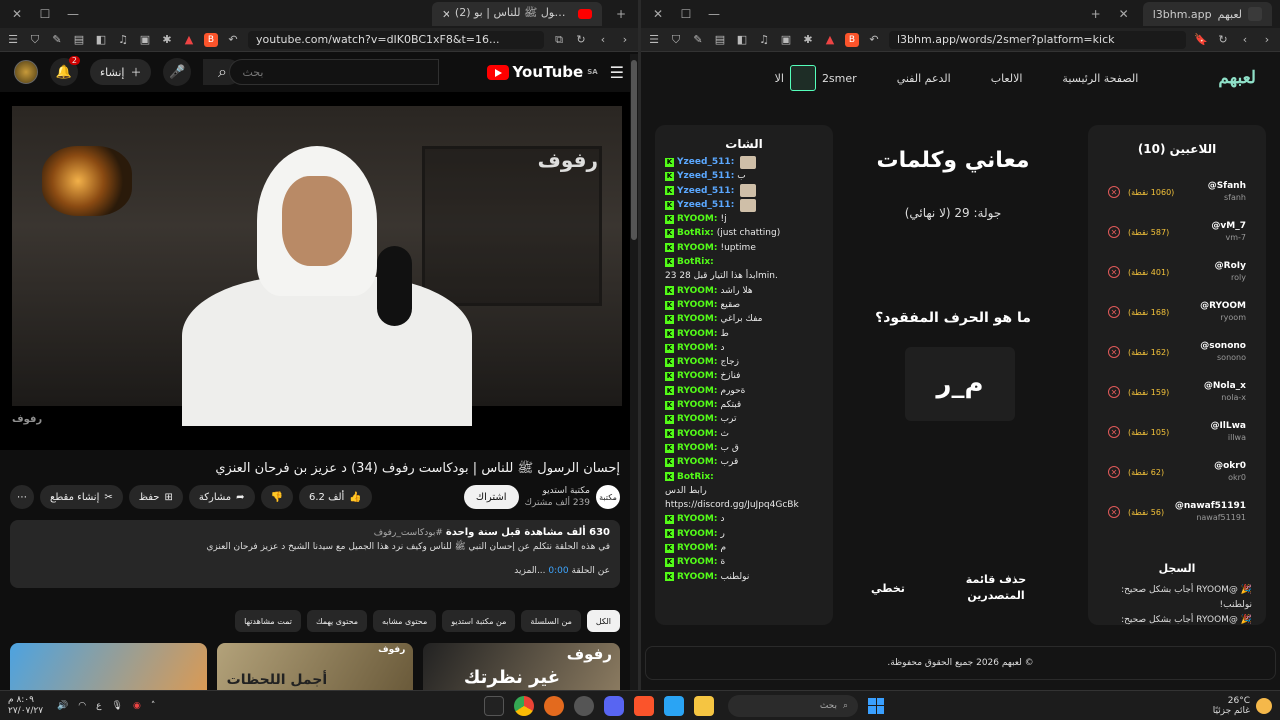  What do you see at coordinates (98, 706) in the screenshot?
I see `language-indicator: ع` at bounding box center [98, 706].